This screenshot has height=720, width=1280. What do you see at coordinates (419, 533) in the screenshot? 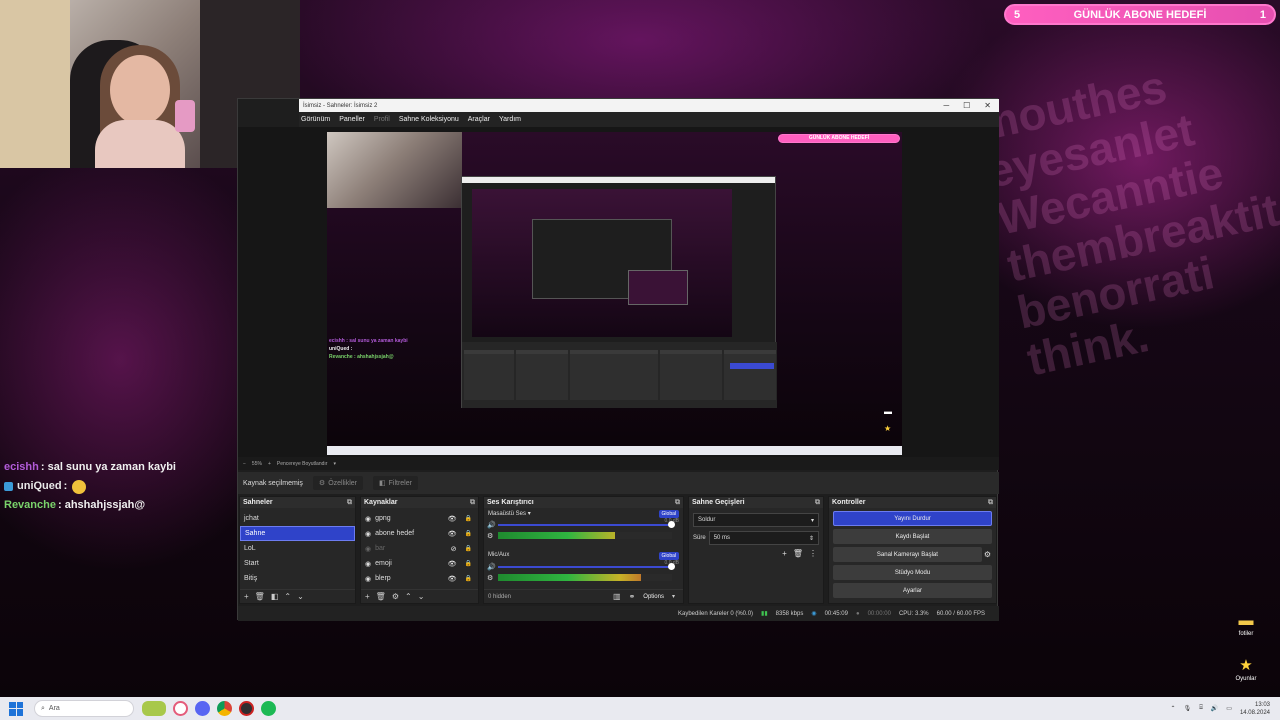
I see `source-item: ◉ abone hedef 👁 🔒` at bounding box center [419, 533].